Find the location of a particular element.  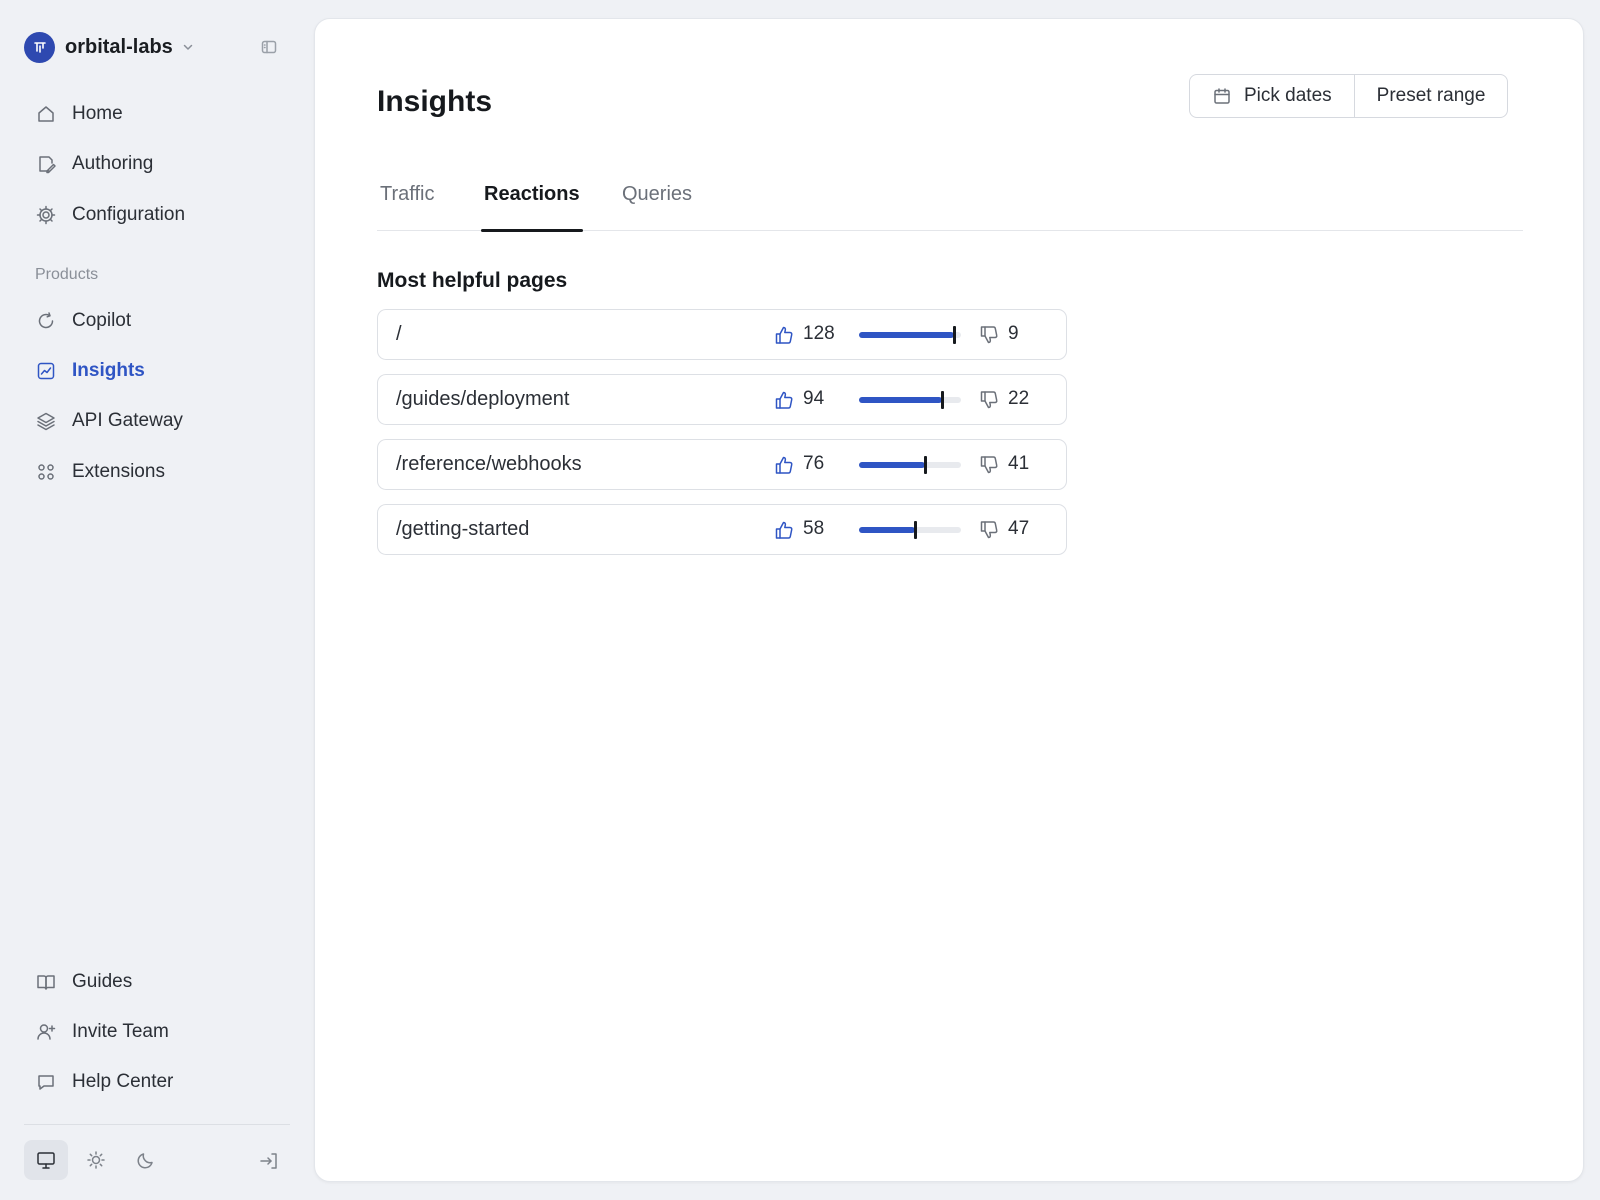

not-helpful-count: 47 is located at coordinates (1019, 528).